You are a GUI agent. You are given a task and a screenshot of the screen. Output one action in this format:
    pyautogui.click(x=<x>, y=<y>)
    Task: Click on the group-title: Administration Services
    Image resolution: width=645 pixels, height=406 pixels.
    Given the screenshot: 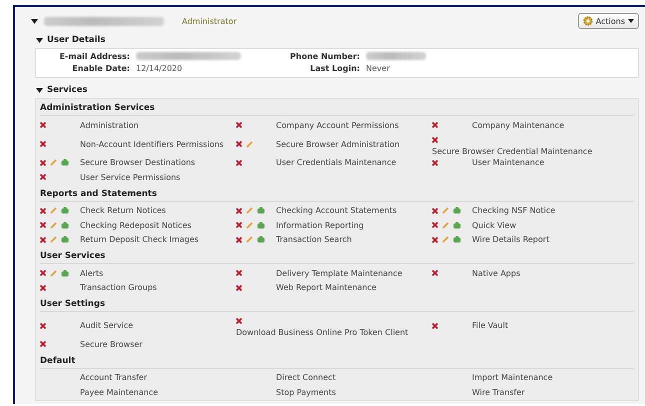 What is the action you would take?
    pyautogui.click(x=337, y=107)
    